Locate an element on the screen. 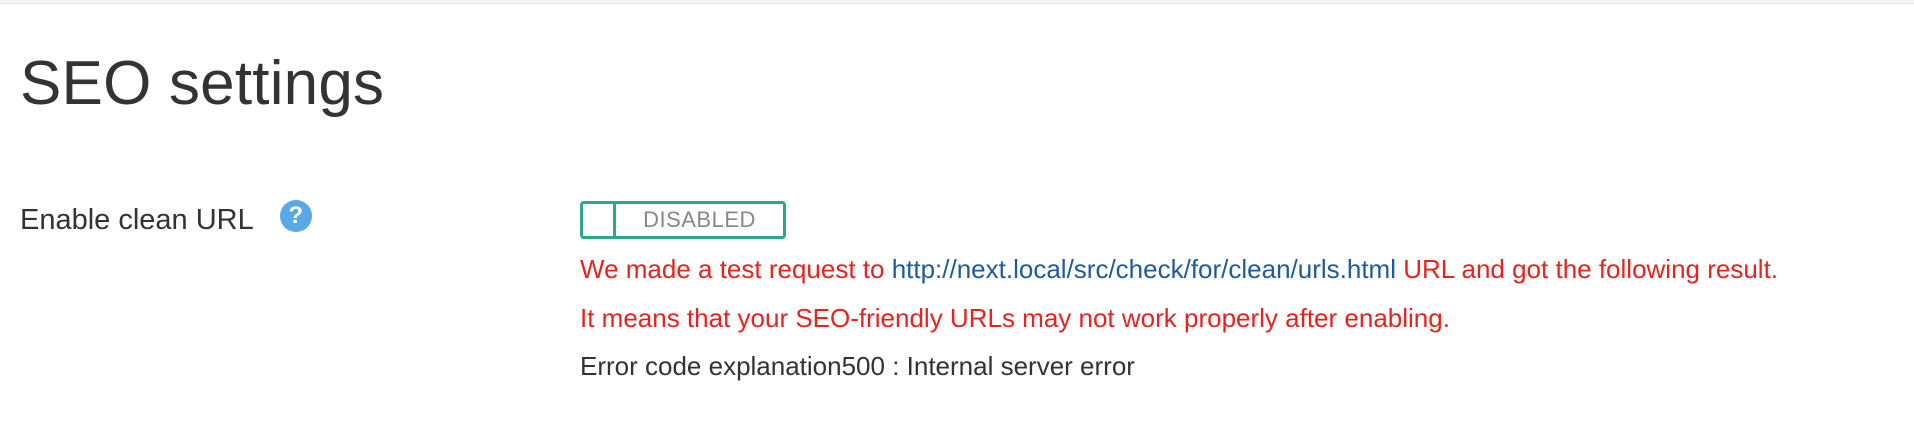 The image size is (1914, 422). field-label-row: Enable clean URL ? is located at coordinates (166, 220).